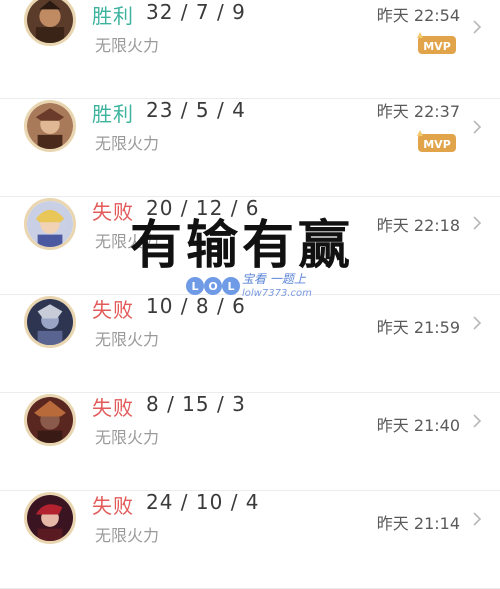 This screenshot has width=500, height=589. What do you see at coordinates (418, 523) in the screenshot?
I see `match-time: 昨天 21:14` at bounding box center [418, 523].